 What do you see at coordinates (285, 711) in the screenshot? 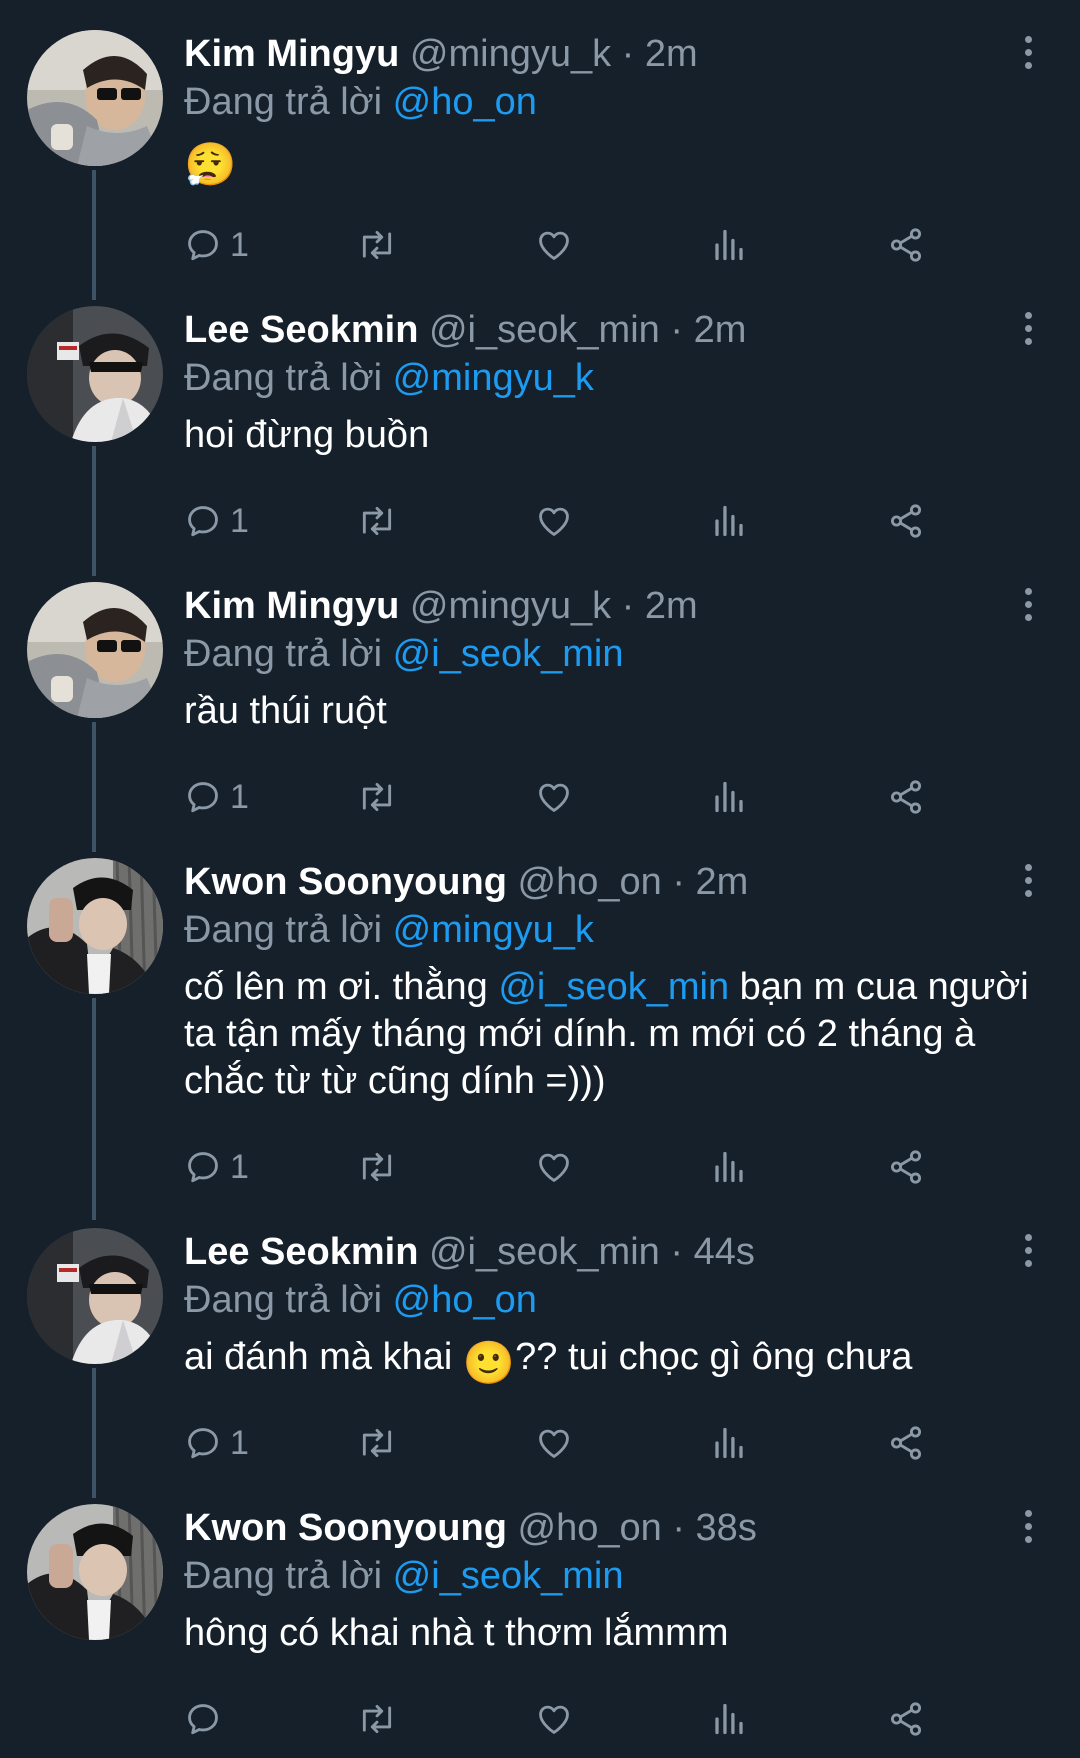
I see `tweet-text: rầu thúi ruột` at bounding box center [285, 711].